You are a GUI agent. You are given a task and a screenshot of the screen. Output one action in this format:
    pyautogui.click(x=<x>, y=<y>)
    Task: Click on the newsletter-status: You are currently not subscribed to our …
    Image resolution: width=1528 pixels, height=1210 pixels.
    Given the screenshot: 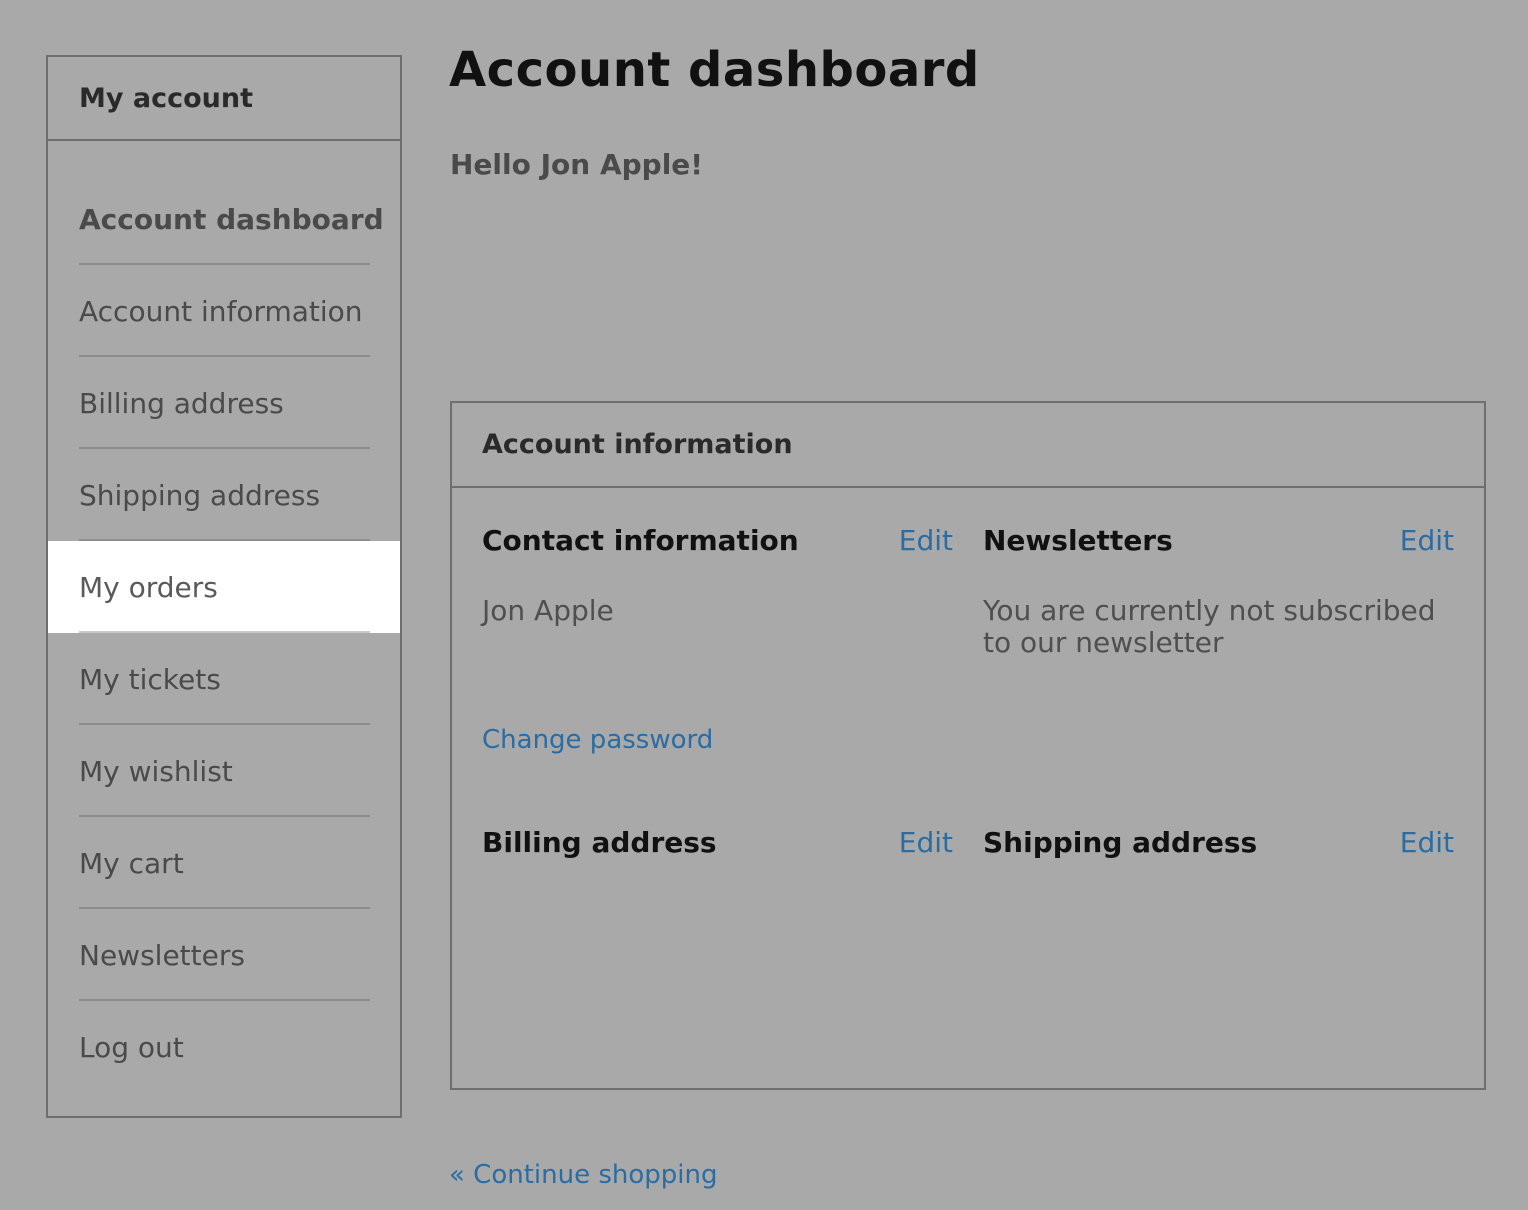 What is the action you would take?
    pyautogui.click(x=1209, y=626)
    